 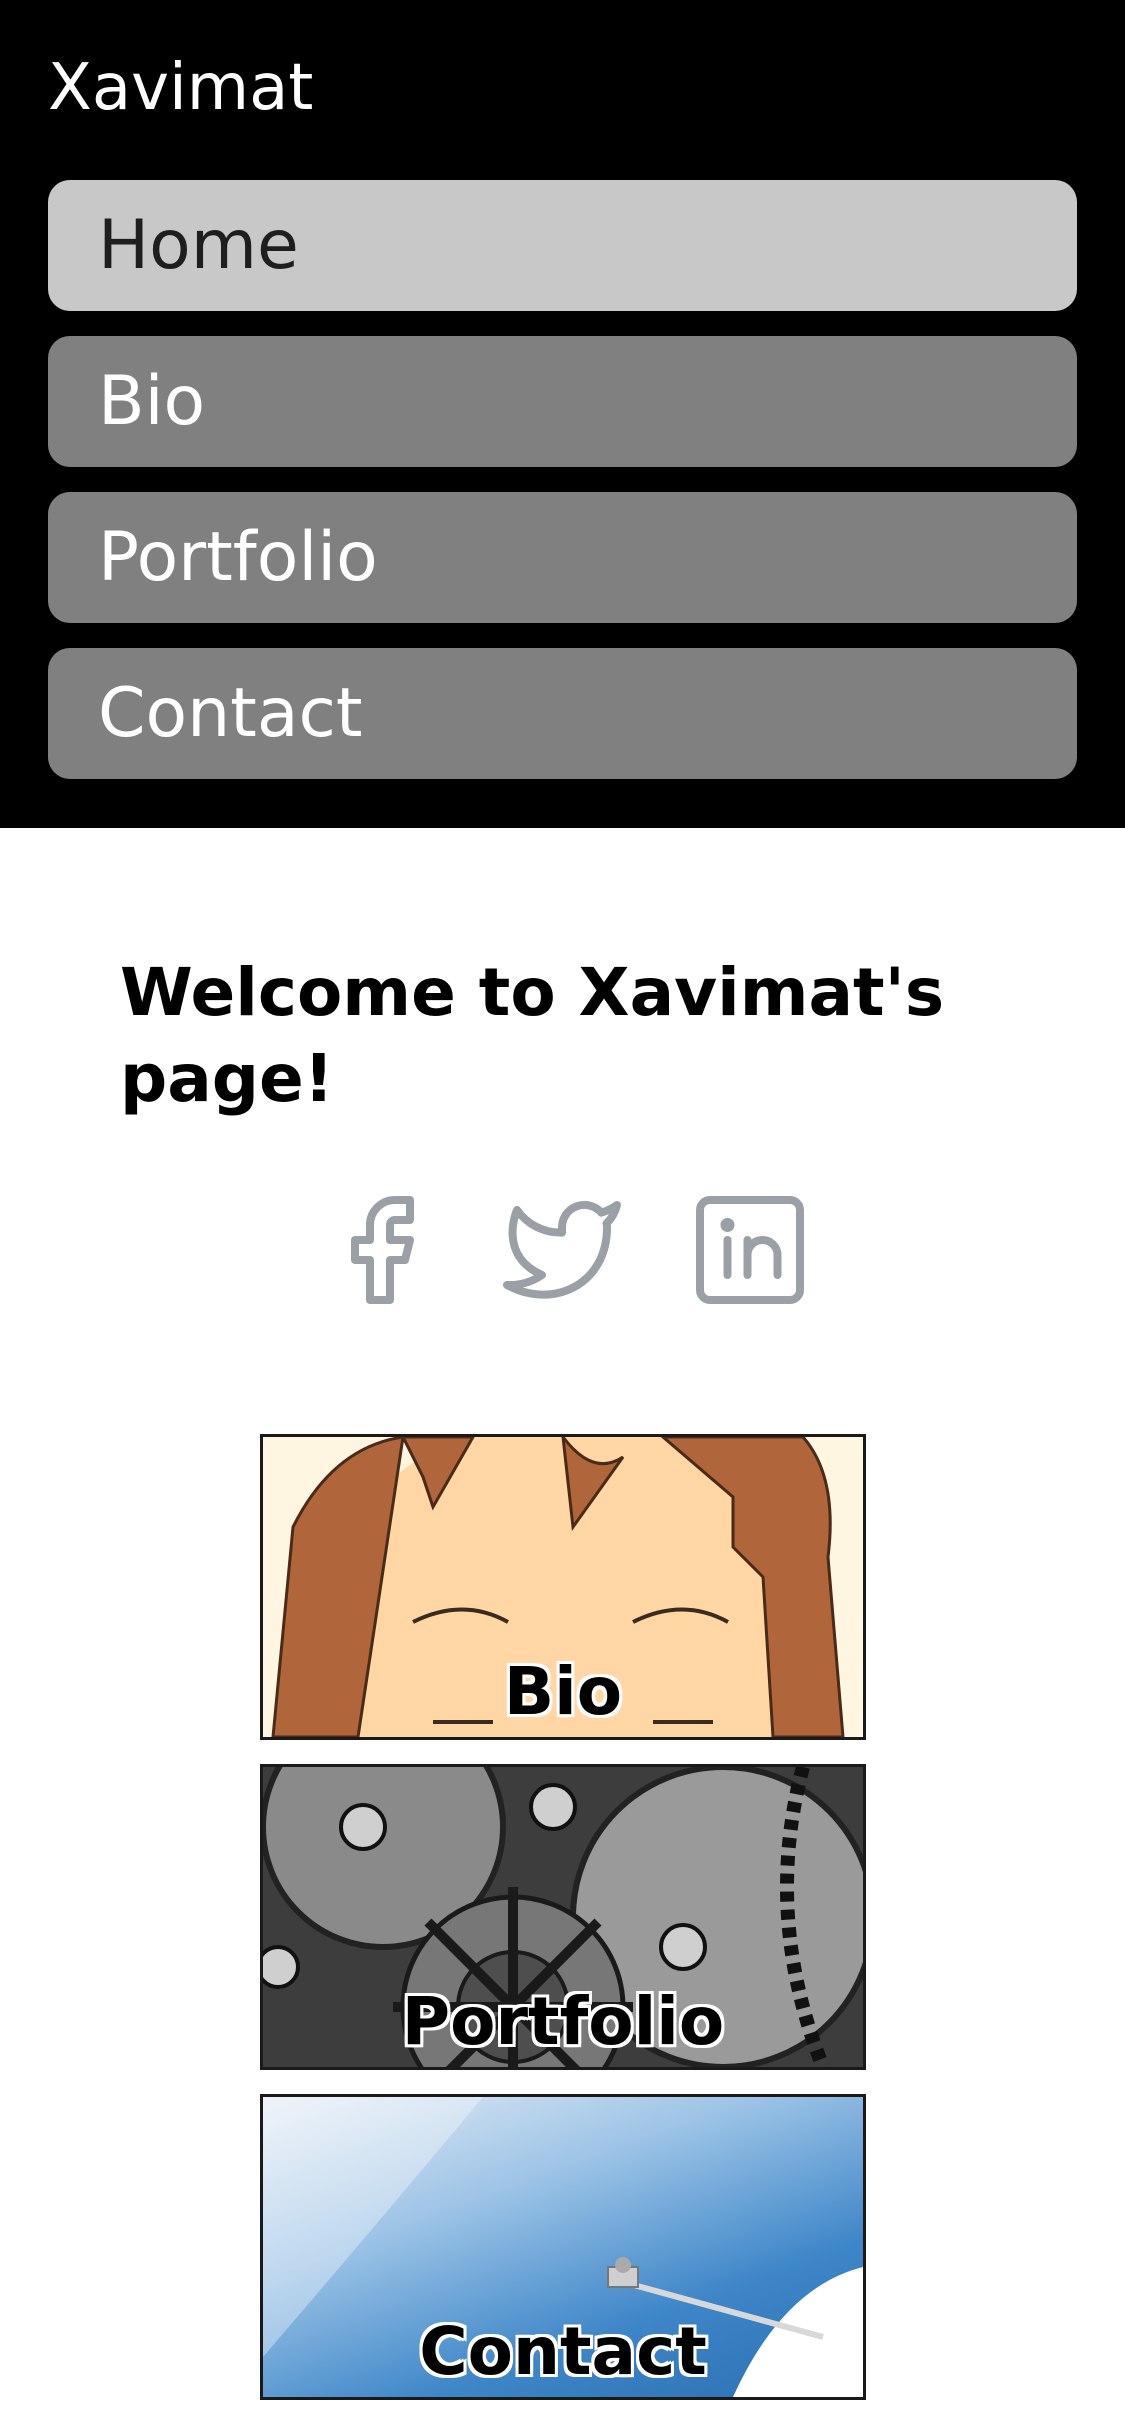 I want to click on site-title: Xavimat, so click(x=180, y=88).